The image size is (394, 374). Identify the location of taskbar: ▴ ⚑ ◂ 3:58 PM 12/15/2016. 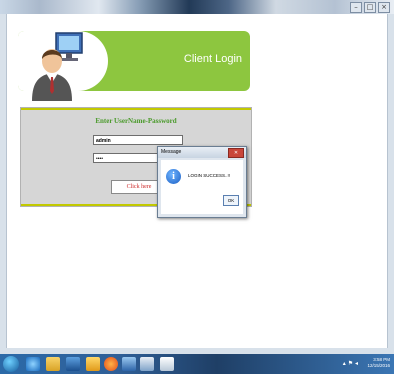
(197, 364).